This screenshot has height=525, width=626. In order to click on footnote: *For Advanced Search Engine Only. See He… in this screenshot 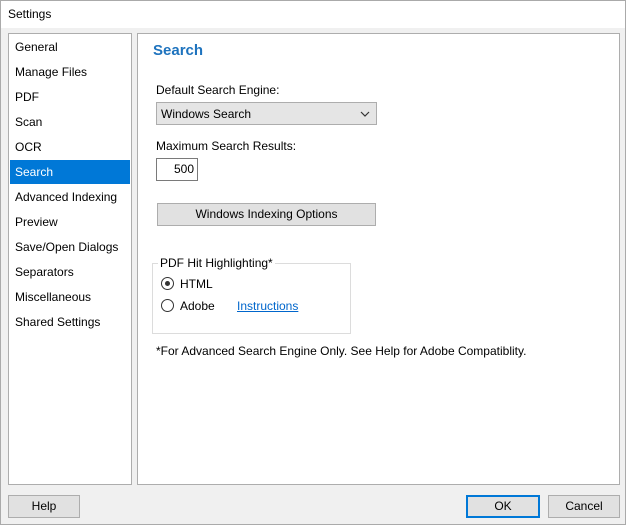, I will do `click(341, 351)`.